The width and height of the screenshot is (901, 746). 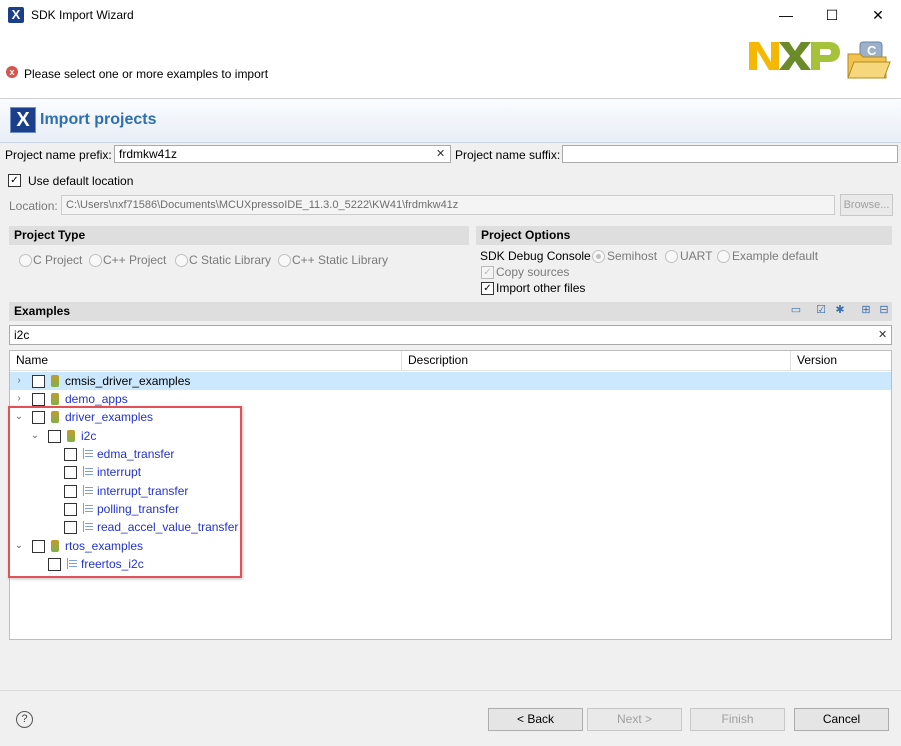 I want to click on finish-button: Finish, so click(x=737, y=719).